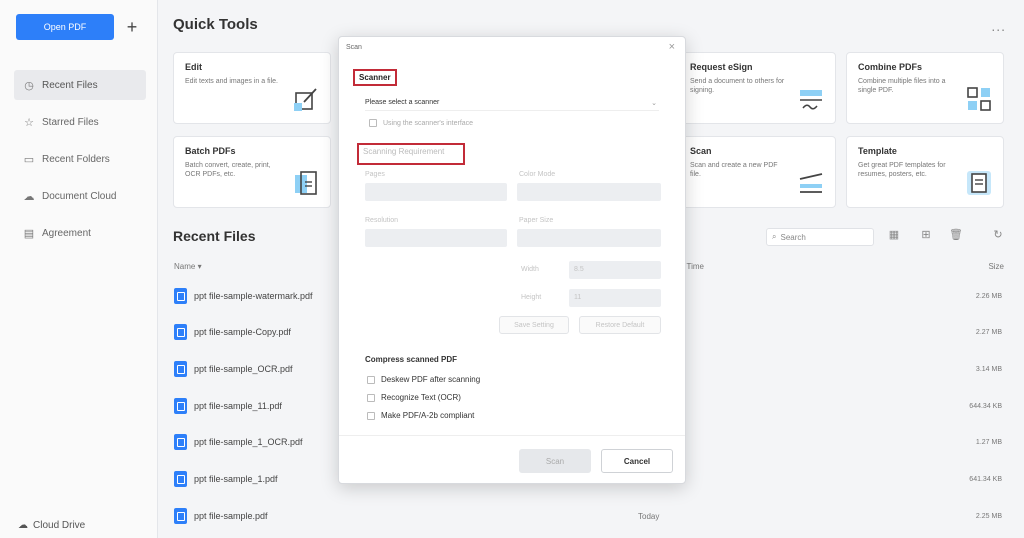  Describe the element at coordinates (214, 236) in the screenshot. I see `recent-files-title: Recent Files` at that location.